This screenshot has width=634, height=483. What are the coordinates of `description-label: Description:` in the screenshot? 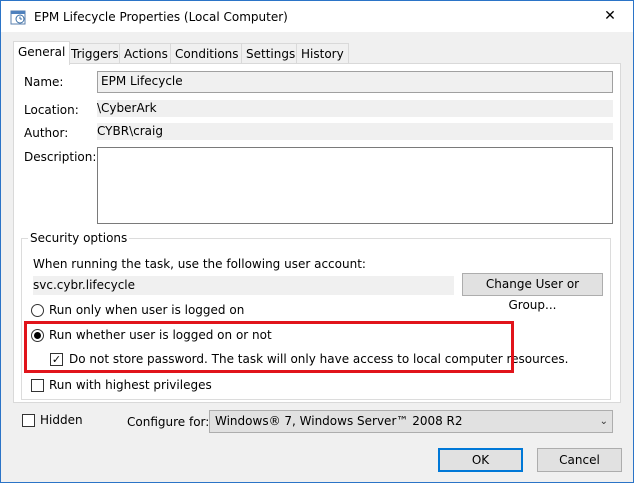 It's located at (60, 157).